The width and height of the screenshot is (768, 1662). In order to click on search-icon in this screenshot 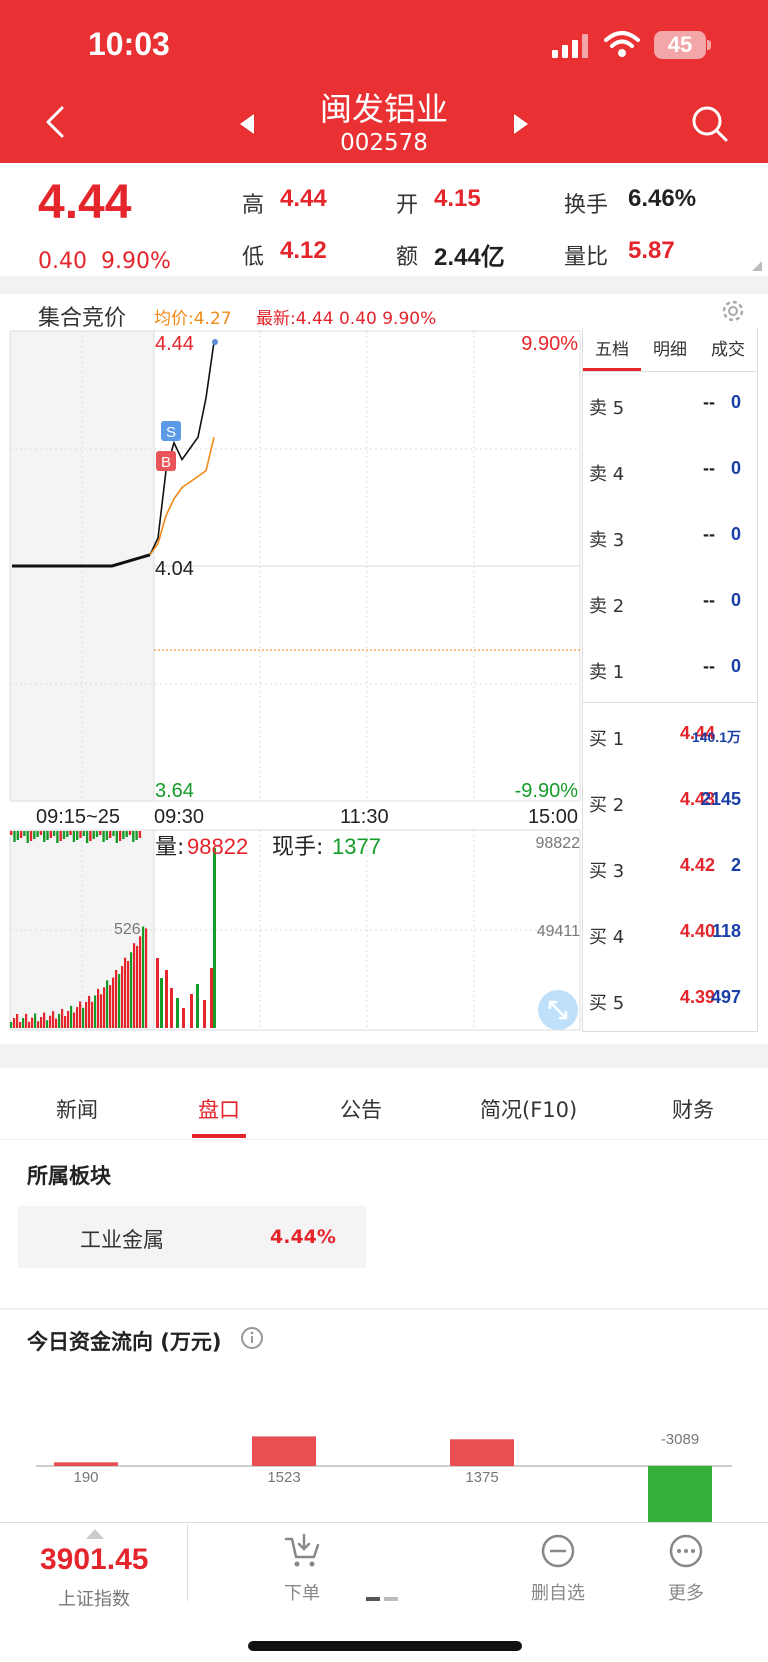, I will do `click(710, 124)`.